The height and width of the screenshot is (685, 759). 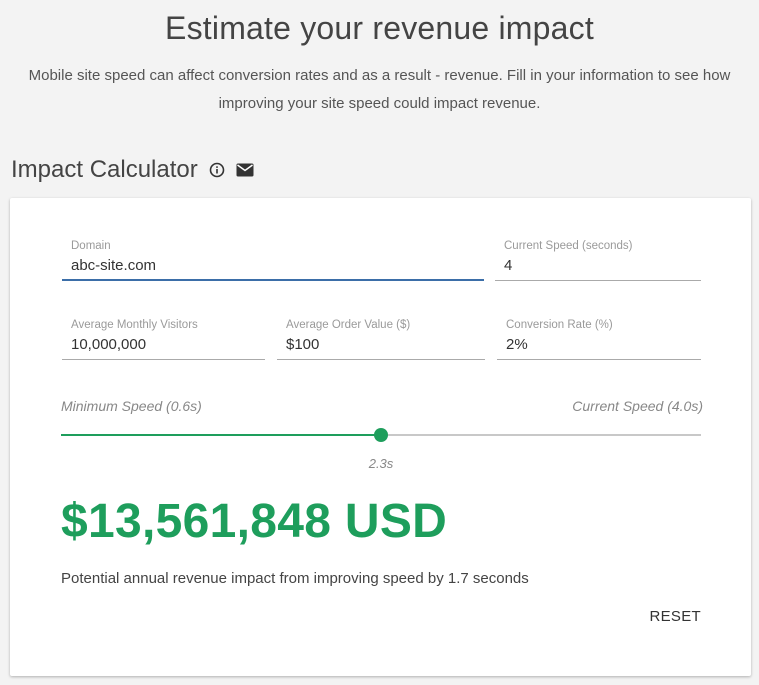 I want to click on current-speed-input, so click(x=598, y=268).